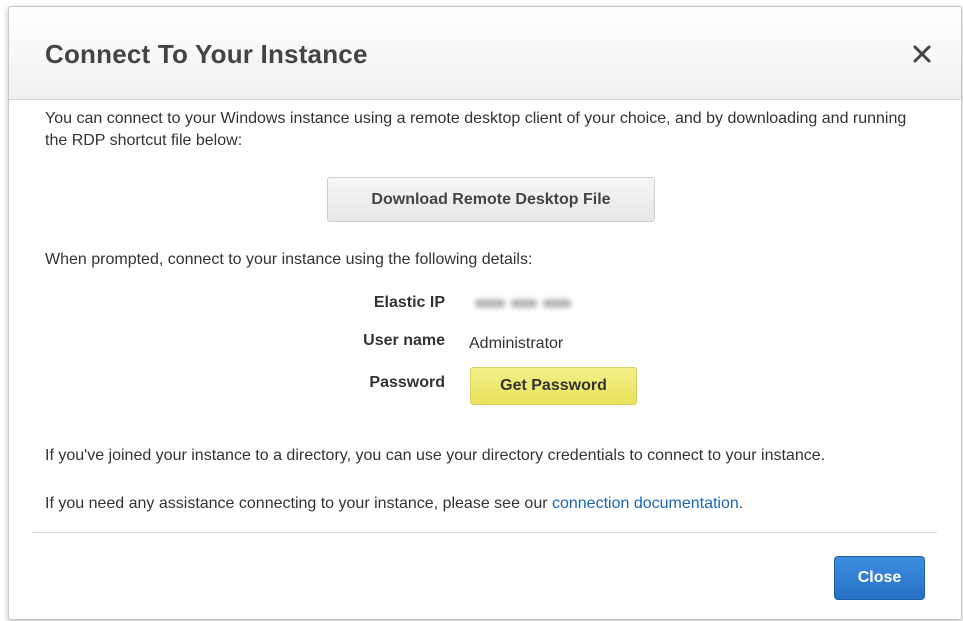 The image size is (963, 621). I want to click on close-button: Close, so click(879, 578).